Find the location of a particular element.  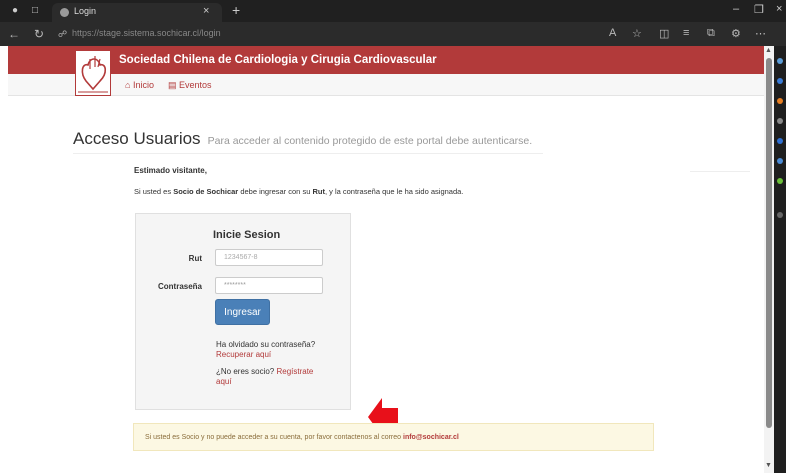

url-path: /login is located at coordinates (210, 33).